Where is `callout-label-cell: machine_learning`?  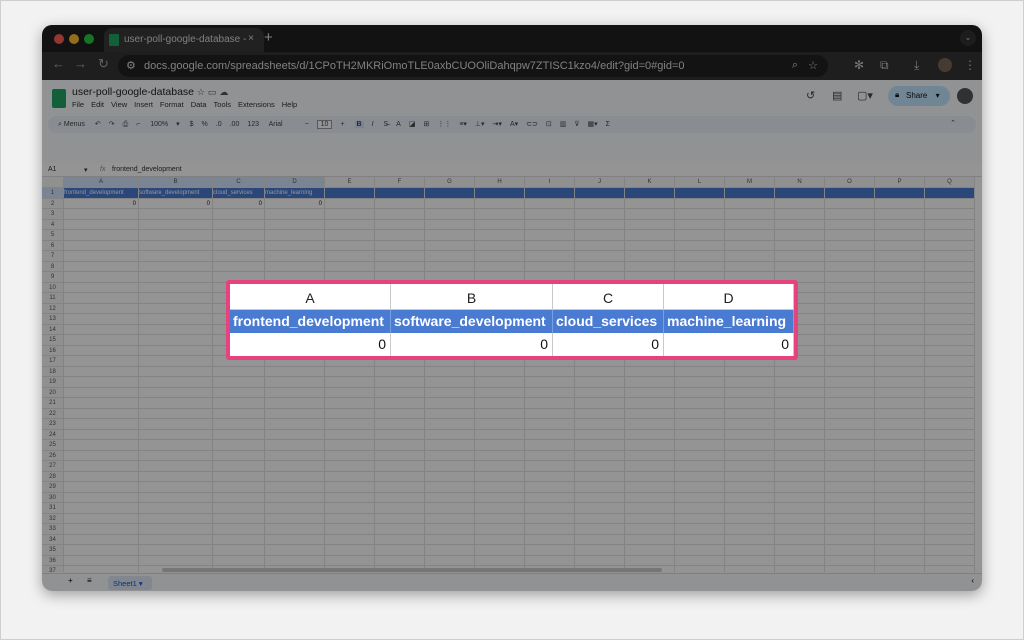 callout-label-cell: machine_learning is located at coordinates (729, 321).